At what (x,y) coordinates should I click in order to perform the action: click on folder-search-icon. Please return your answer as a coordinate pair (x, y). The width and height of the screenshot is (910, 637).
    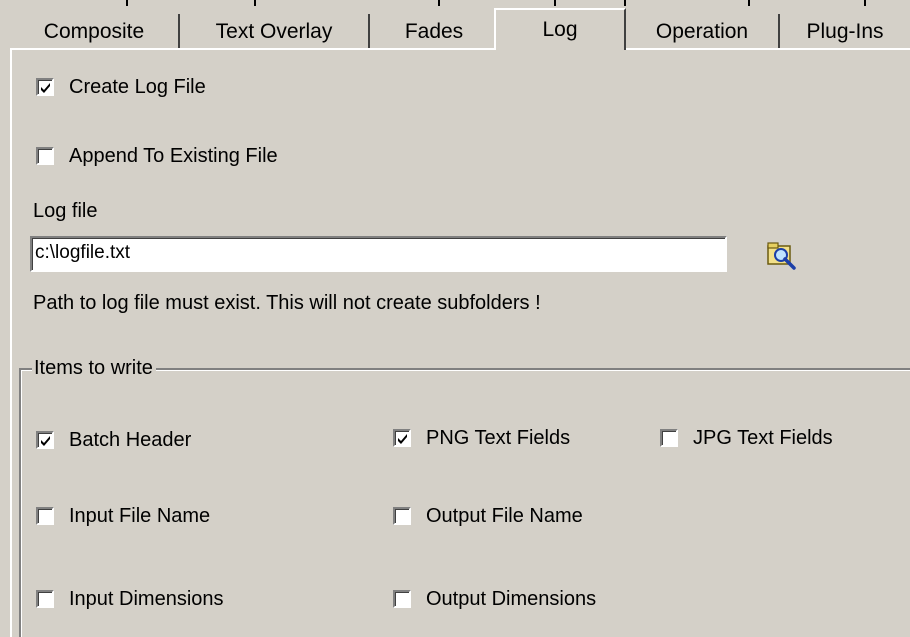
    Looking at the image, I should click on (782, 255).